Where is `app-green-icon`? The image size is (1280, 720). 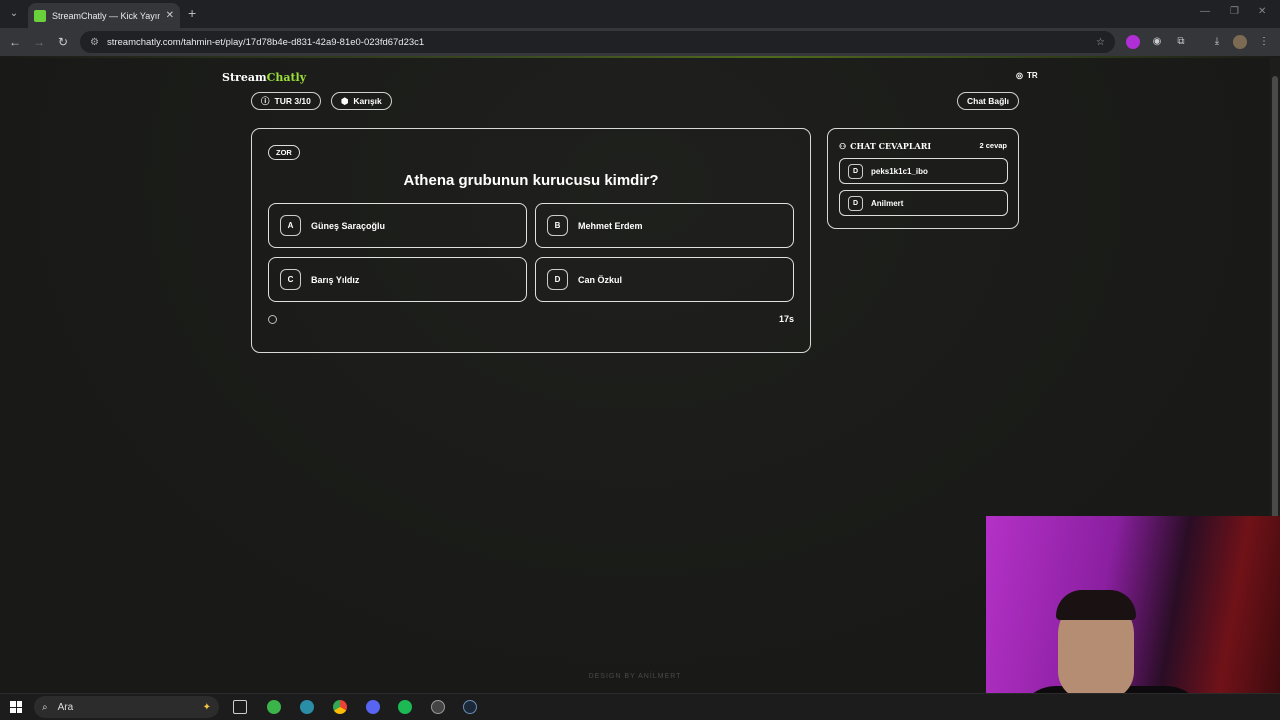
app-green-icon is located at coordinates (274, 707).